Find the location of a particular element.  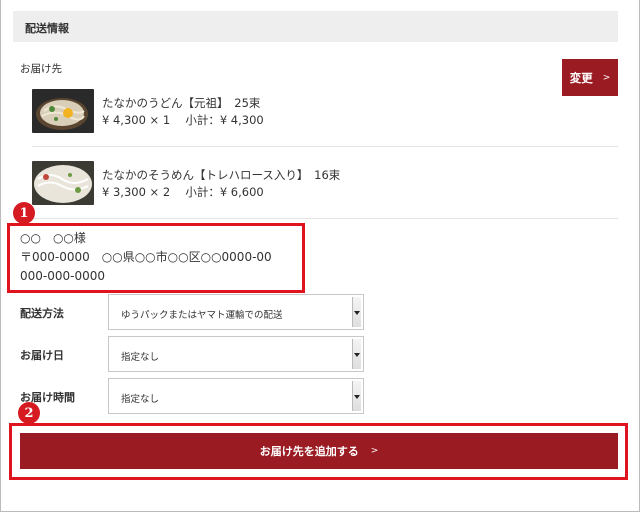

delivery-label: お届け先 is located at coordinates (41, 69).